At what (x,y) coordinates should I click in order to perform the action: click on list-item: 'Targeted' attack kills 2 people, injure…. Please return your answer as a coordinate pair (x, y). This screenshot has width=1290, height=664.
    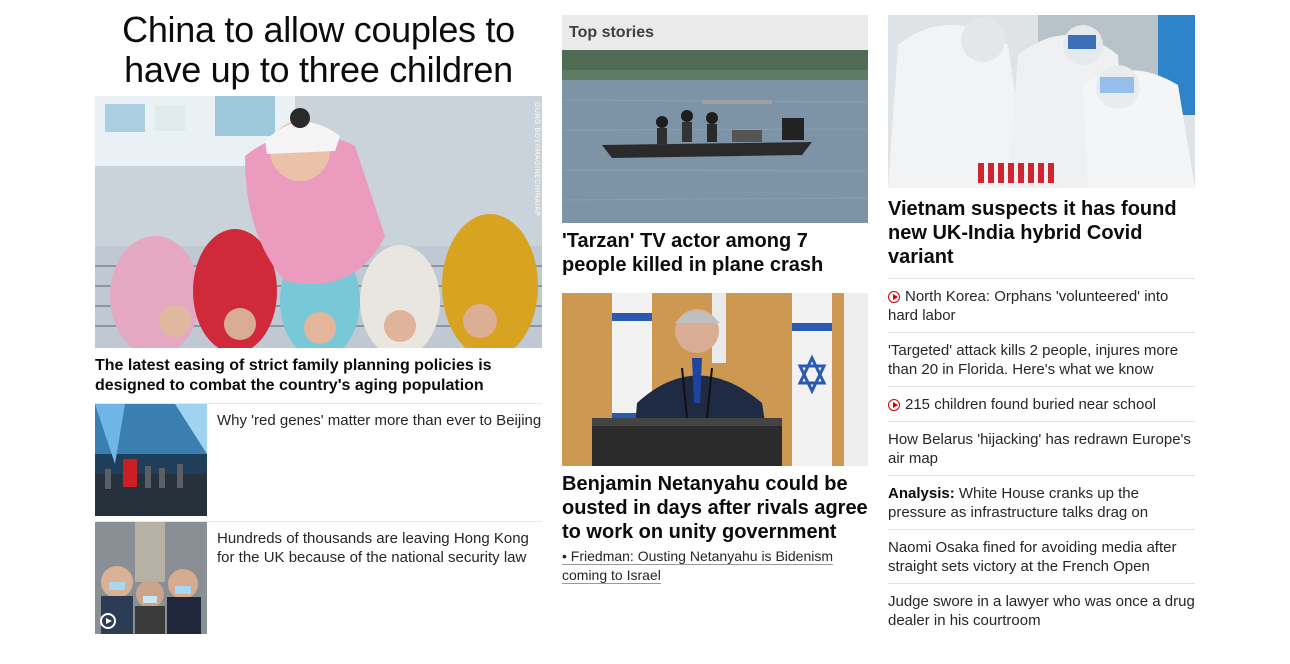
    Looking at the image, I should click on (1041, 359).